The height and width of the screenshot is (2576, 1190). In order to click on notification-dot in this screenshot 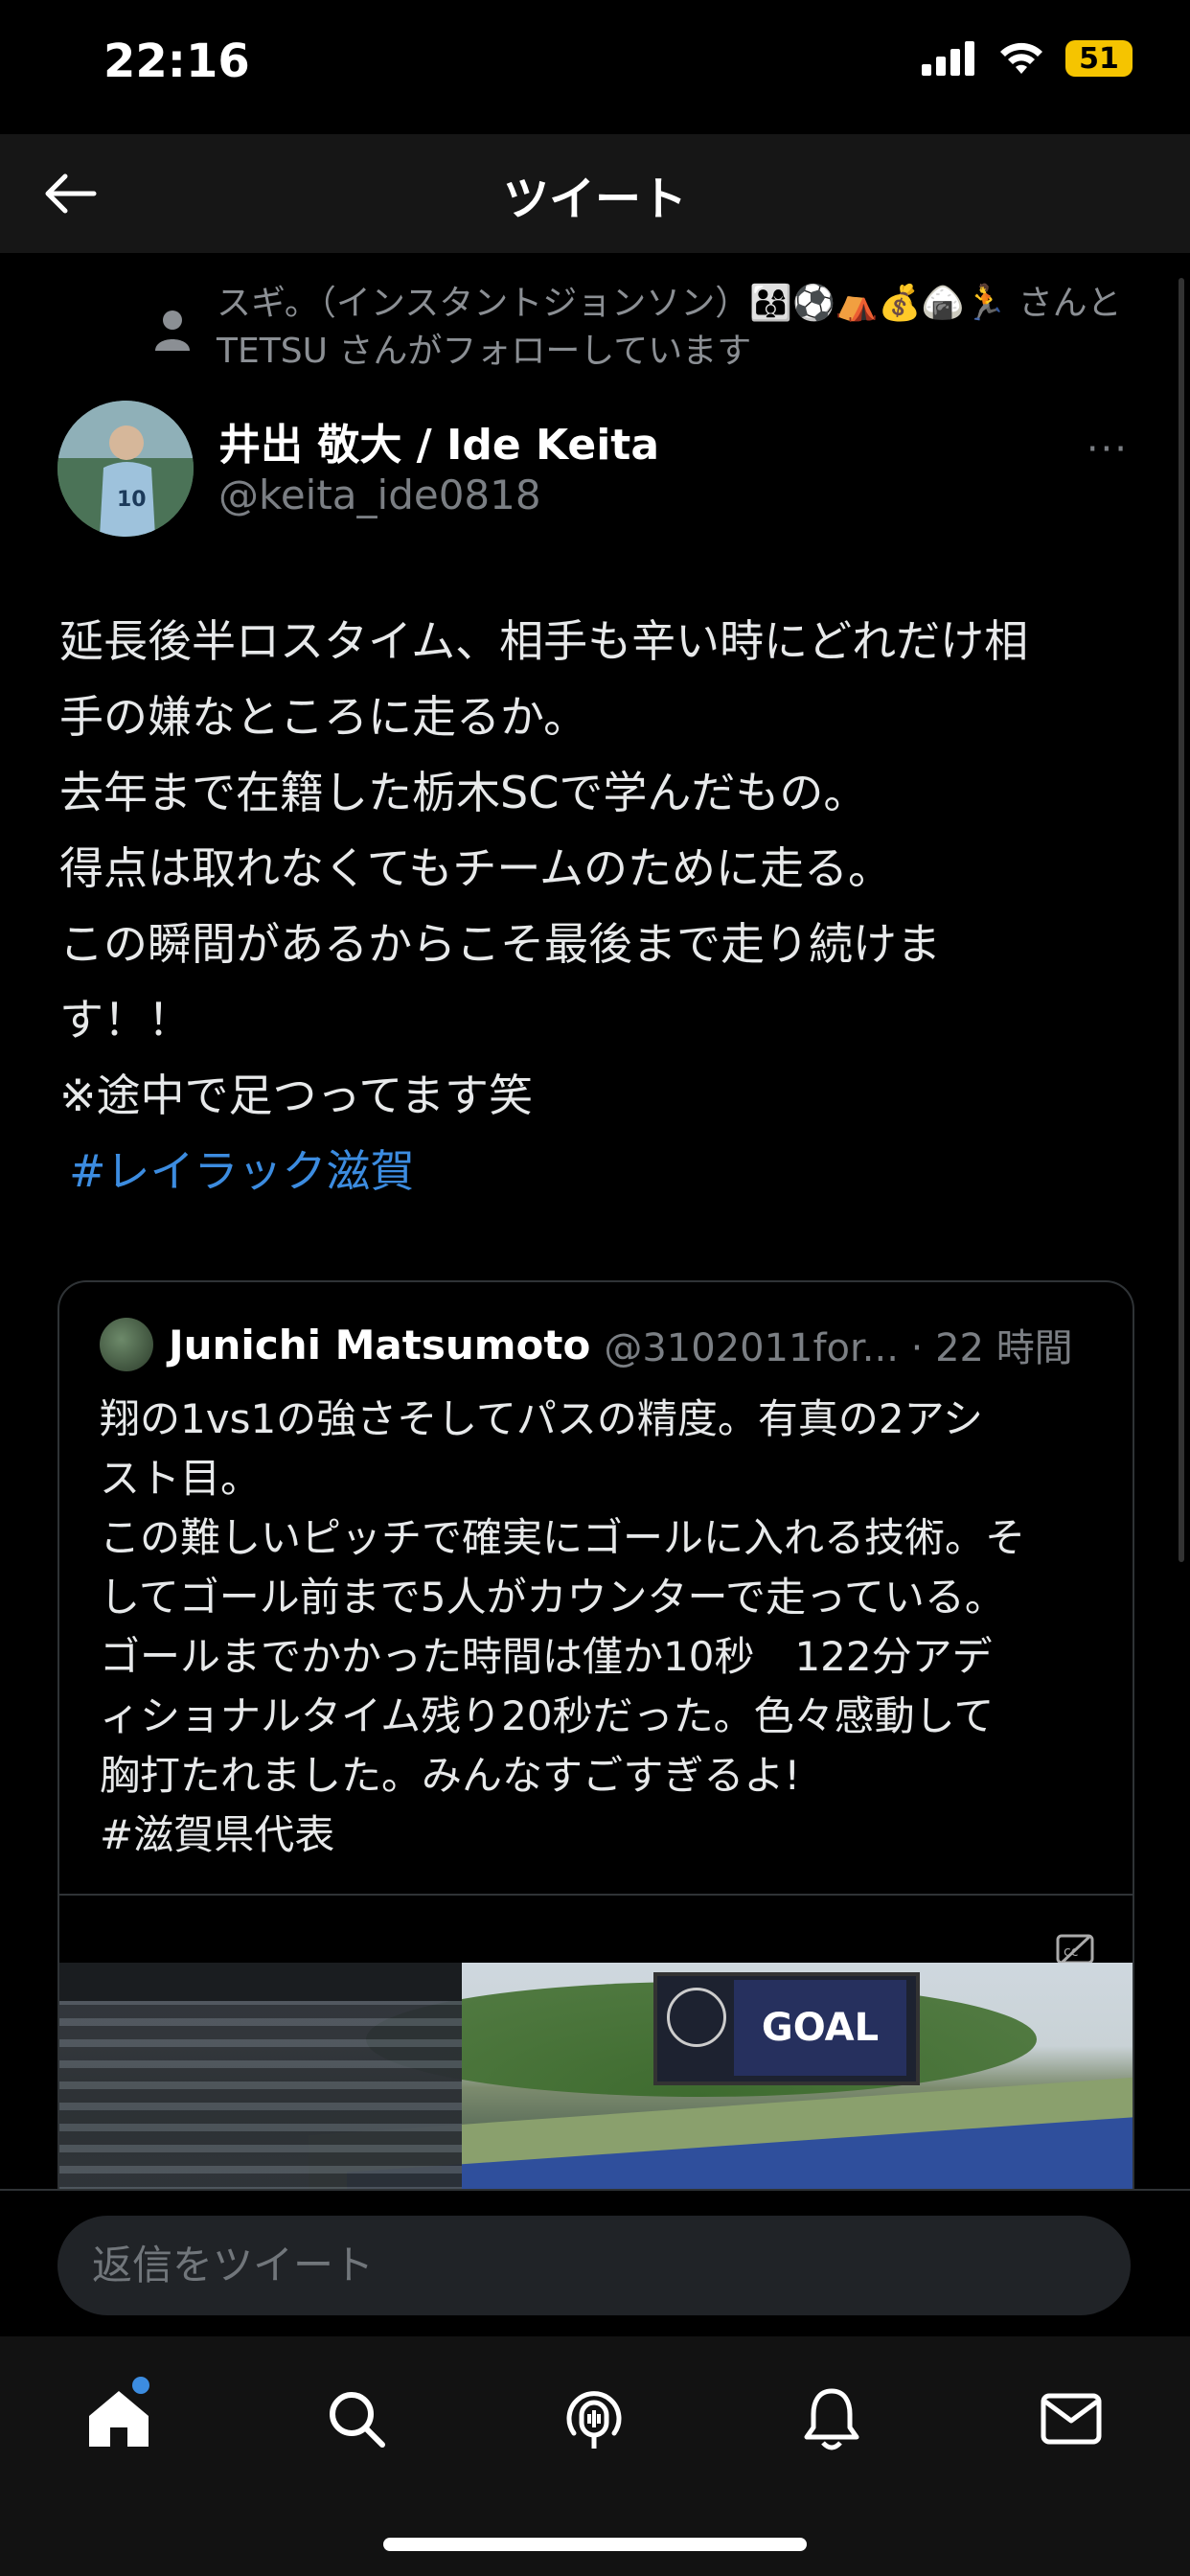, I will do `click(140, 2386)`.